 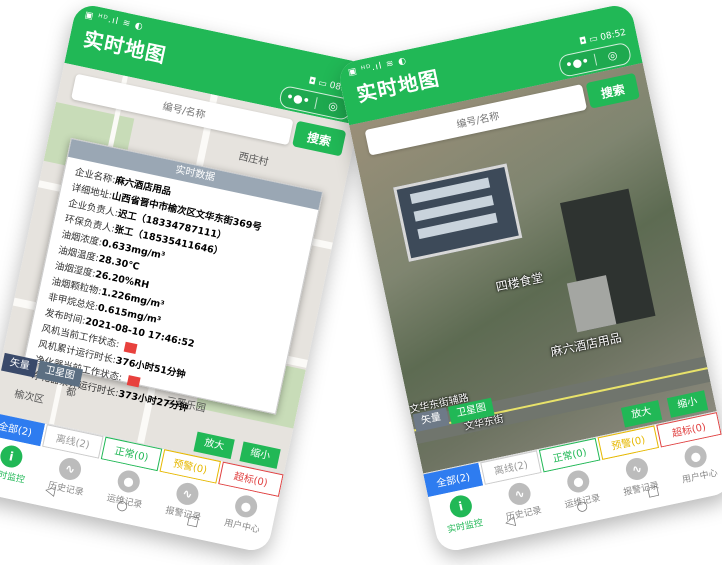 What do you see at coordinates (253, 160) in the screenshot?
I see `map-label: 西庄村` at bounding box center [253, 160].